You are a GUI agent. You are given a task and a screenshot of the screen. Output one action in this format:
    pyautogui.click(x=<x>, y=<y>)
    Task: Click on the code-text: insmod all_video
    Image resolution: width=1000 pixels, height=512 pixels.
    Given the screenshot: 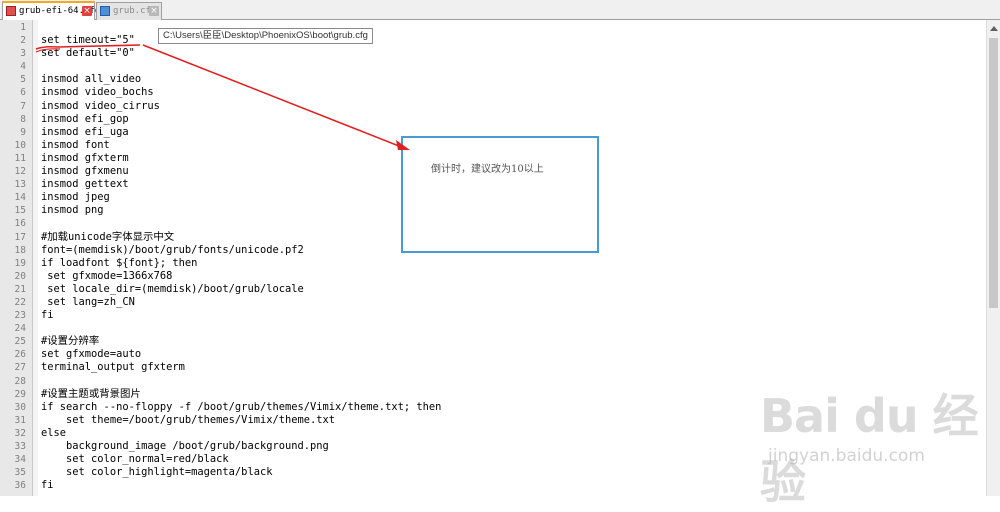 What is the action you would take?
    pyautogui.click(x=91, y=79)
    